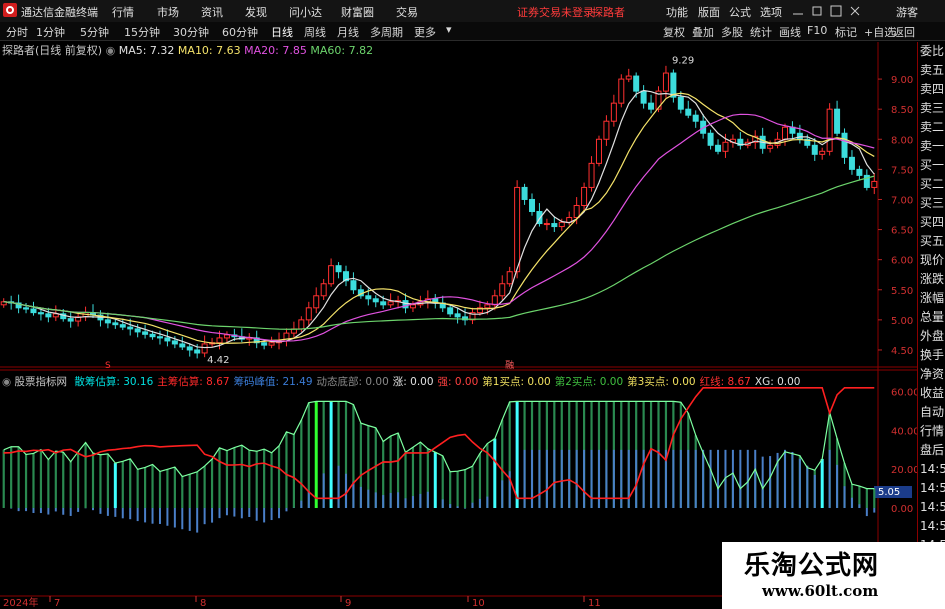 The height and width of the screenshot is (609, 945). Describe the element at coordinates (931, 165) in the screenshot. I see `side-panel-item: 买一` at that location.